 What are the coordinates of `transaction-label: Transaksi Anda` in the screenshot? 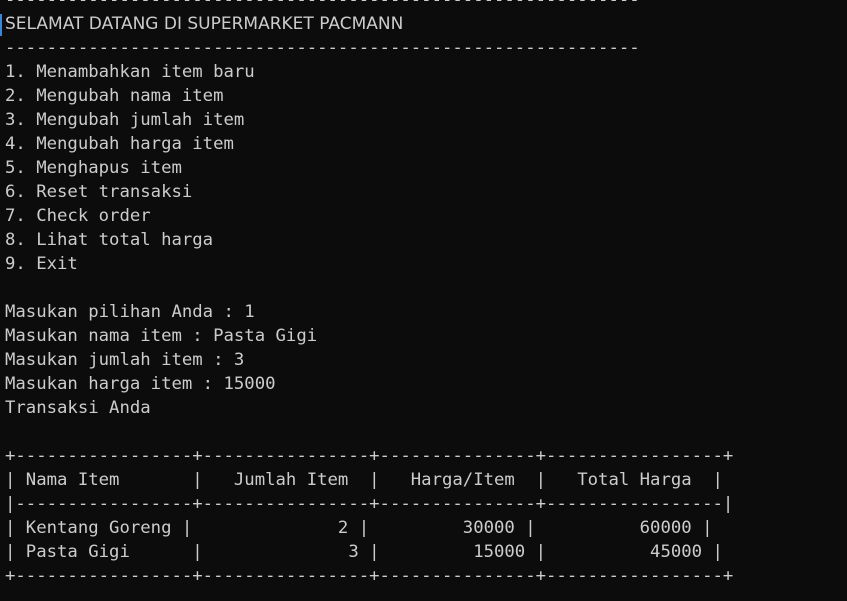 It's located at (78, 408).